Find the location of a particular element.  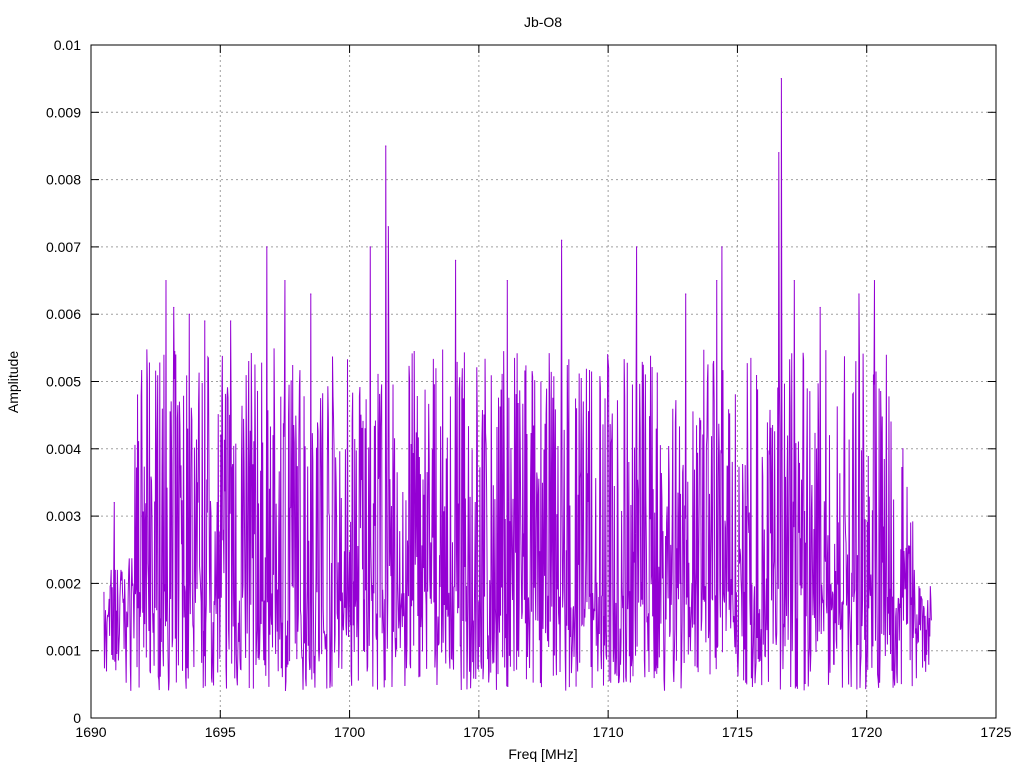

y-tick-label: 0.006 is located at coordinates (63, 314).